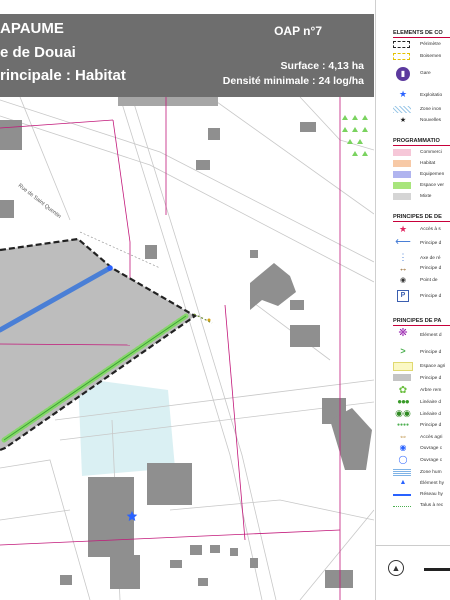  Describe the element at coordinates (403, 366) in the screenshot. I see `light-yellow-icon` at that location.